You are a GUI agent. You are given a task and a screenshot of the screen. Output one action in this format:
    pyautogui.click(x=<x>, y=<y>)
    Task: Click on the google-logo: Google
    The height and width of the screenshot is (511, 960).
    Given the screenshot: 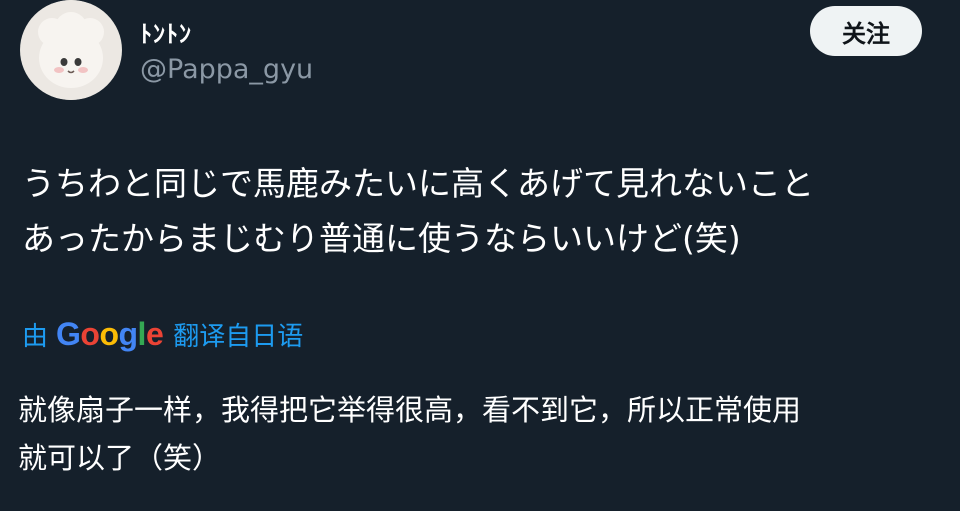 What is the action you would take?
    pyautogui.click(x=110, y=334)
    